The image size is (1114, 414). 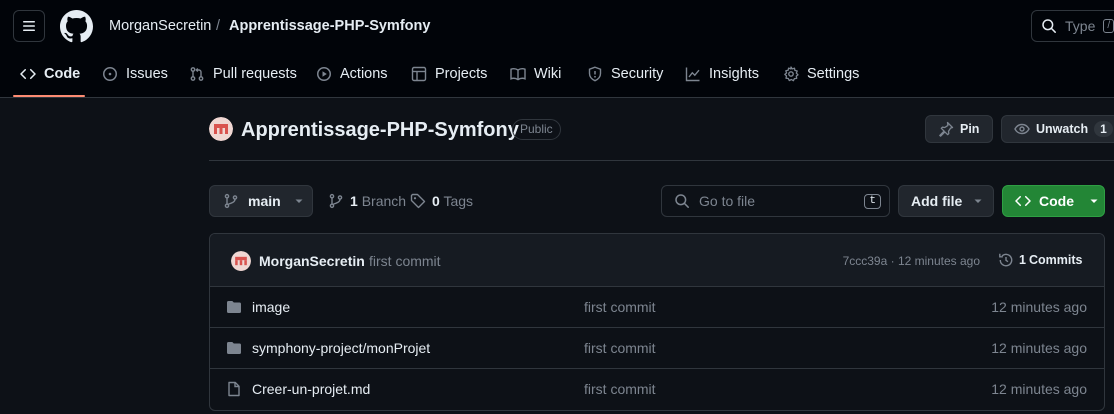 I want to click on tab-security: Security, so click(x=625, y=74).